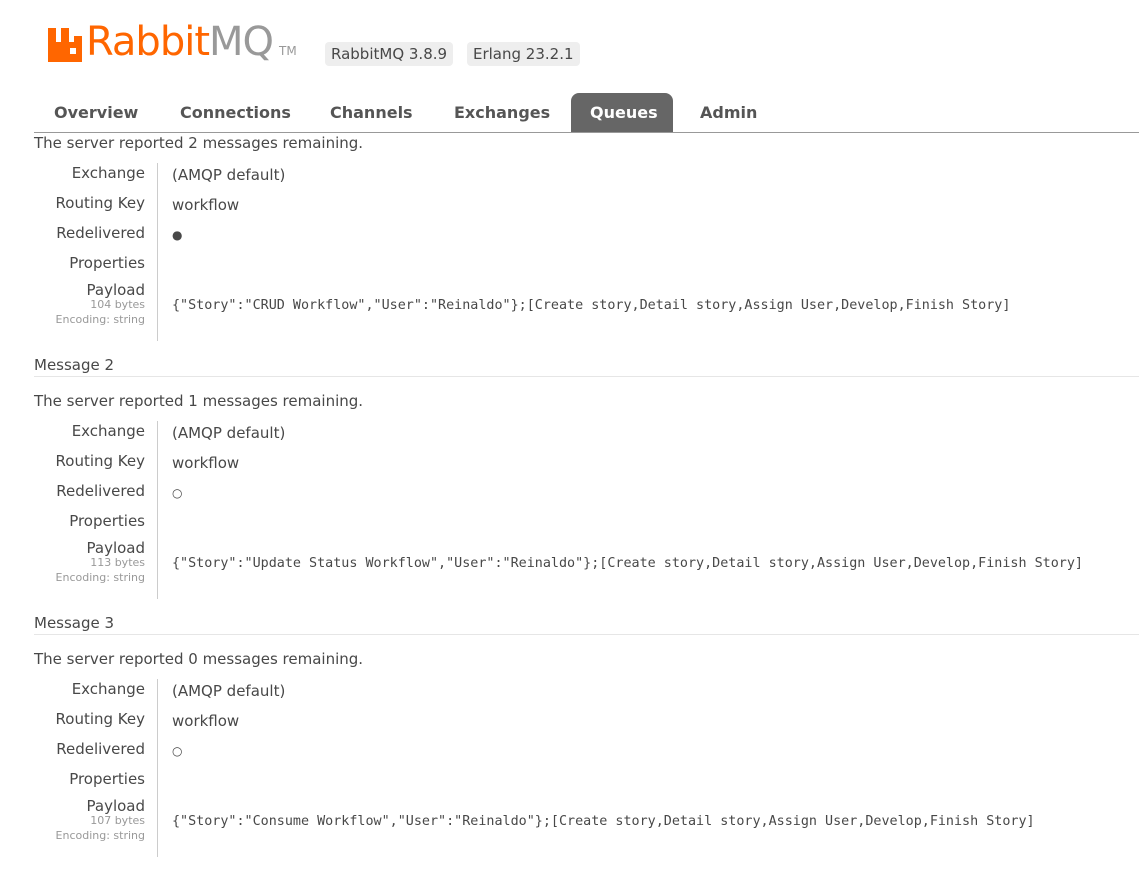  What do you see at coordinates (523, 54) in the screenshot?
I see `erlang-version-badge: Erlang 23.2.1` at bounding box center [523, 54].